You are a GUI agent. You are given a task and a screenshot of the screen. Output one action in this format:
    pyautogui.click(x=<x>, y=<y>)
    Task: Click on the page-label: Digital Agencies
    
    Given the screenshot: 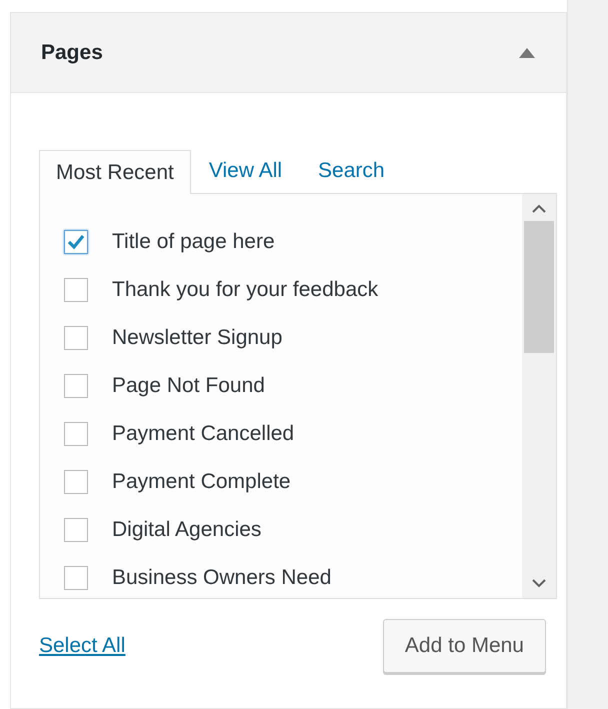 What is the action you would take?
    pyautogui.click(x=187, y=530)
    